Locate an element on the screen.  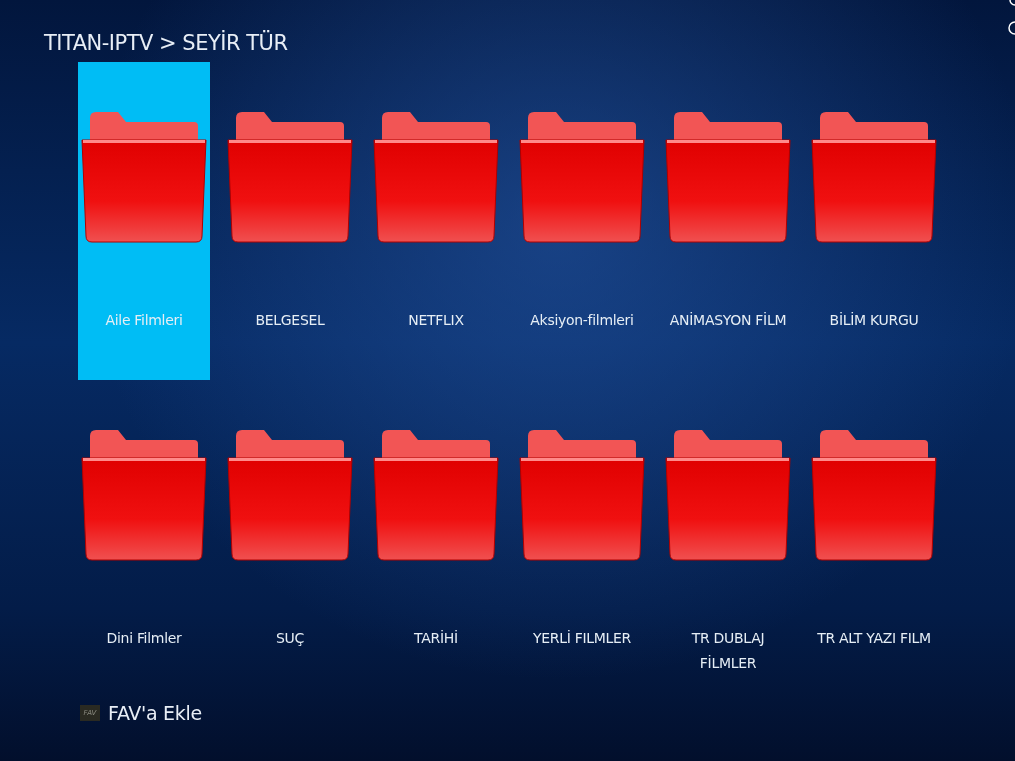
category-label: YERLİ FILMLER is located at coordinates (581, 638).